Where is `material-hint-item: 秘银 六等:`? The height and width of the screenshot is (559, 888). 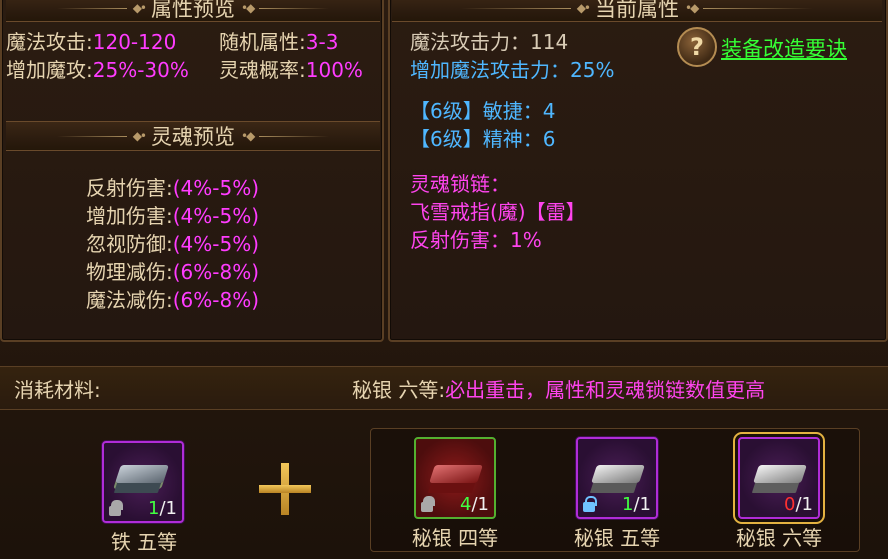 material-hint-item: 秘银 六等: is located at coordinates (399, 390).